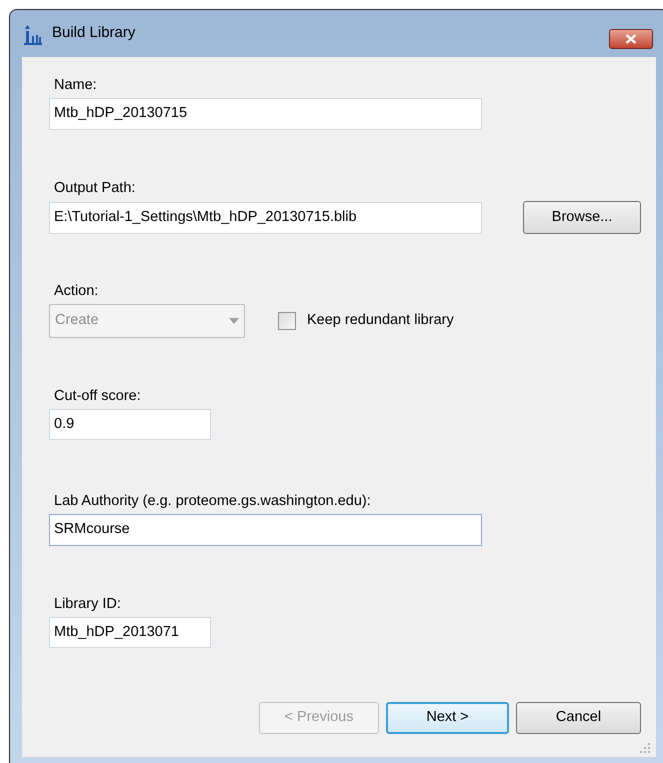 This screenshot has width=663, height=763. Describe the element at coordinates (94, 33) in the screenshot. I see `window-title: Build Library` at that location.